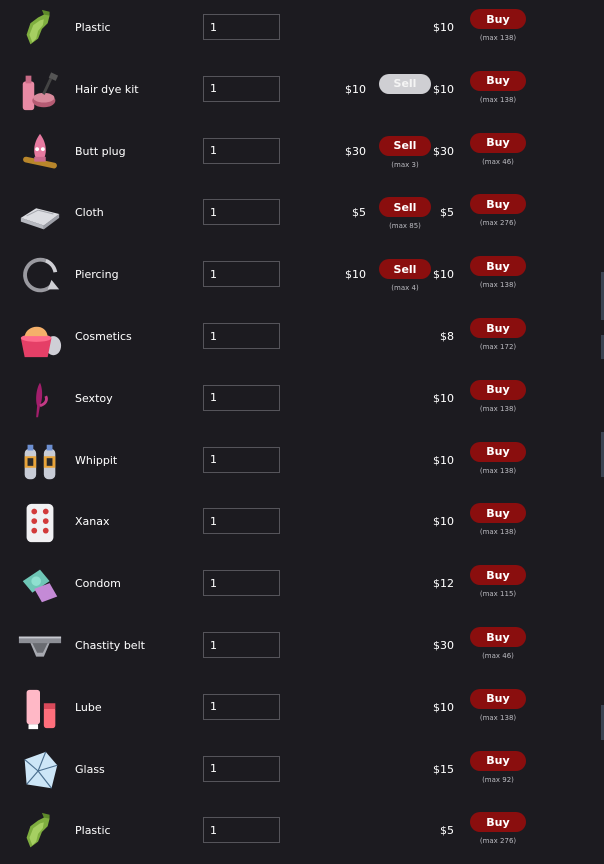 Image resolution: width=604 pixels, height=864 pixels. Describe the element at coordinates (355, 151) in the screenshot. I see `sell-price: $30` at that location.